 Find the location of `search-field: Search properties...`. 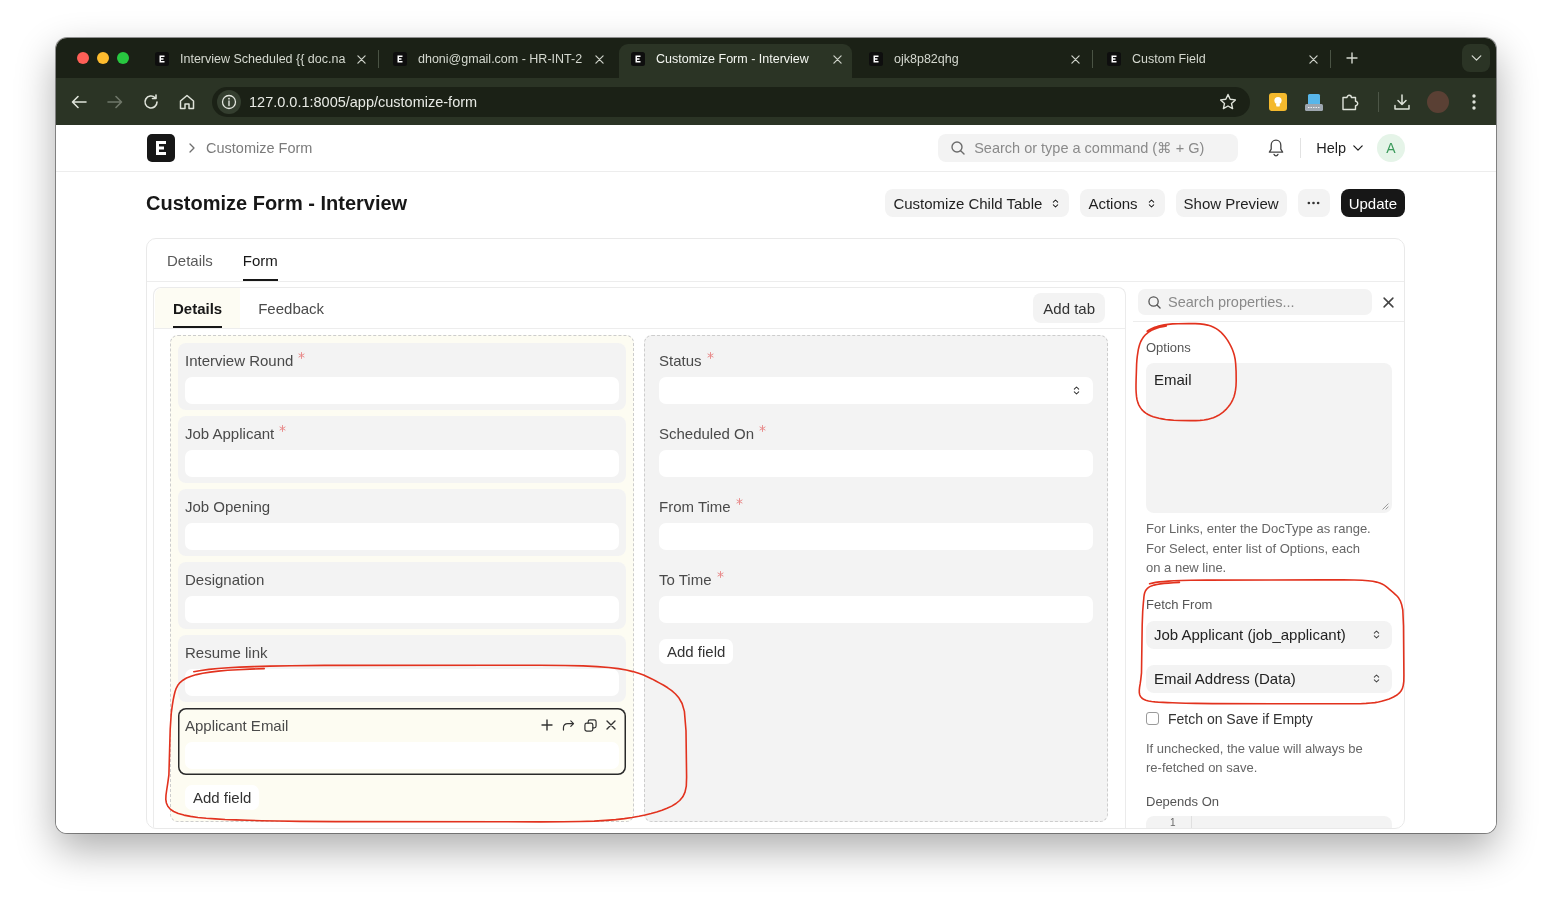

search-field: Search properties... is located at coordinates (1255, 302).